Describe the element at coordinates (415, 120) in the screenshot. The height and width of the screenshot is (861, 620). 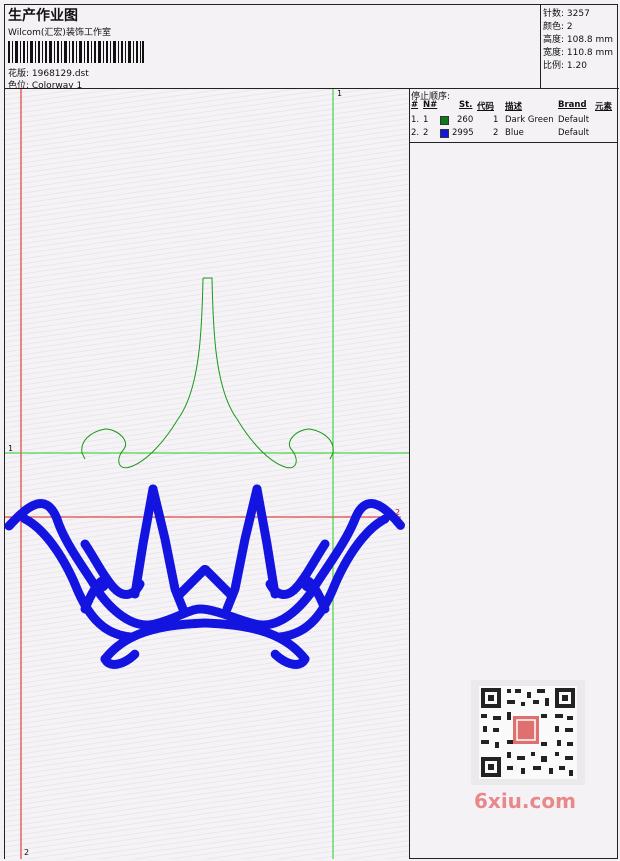
I see `row-index: 1.` at that location.